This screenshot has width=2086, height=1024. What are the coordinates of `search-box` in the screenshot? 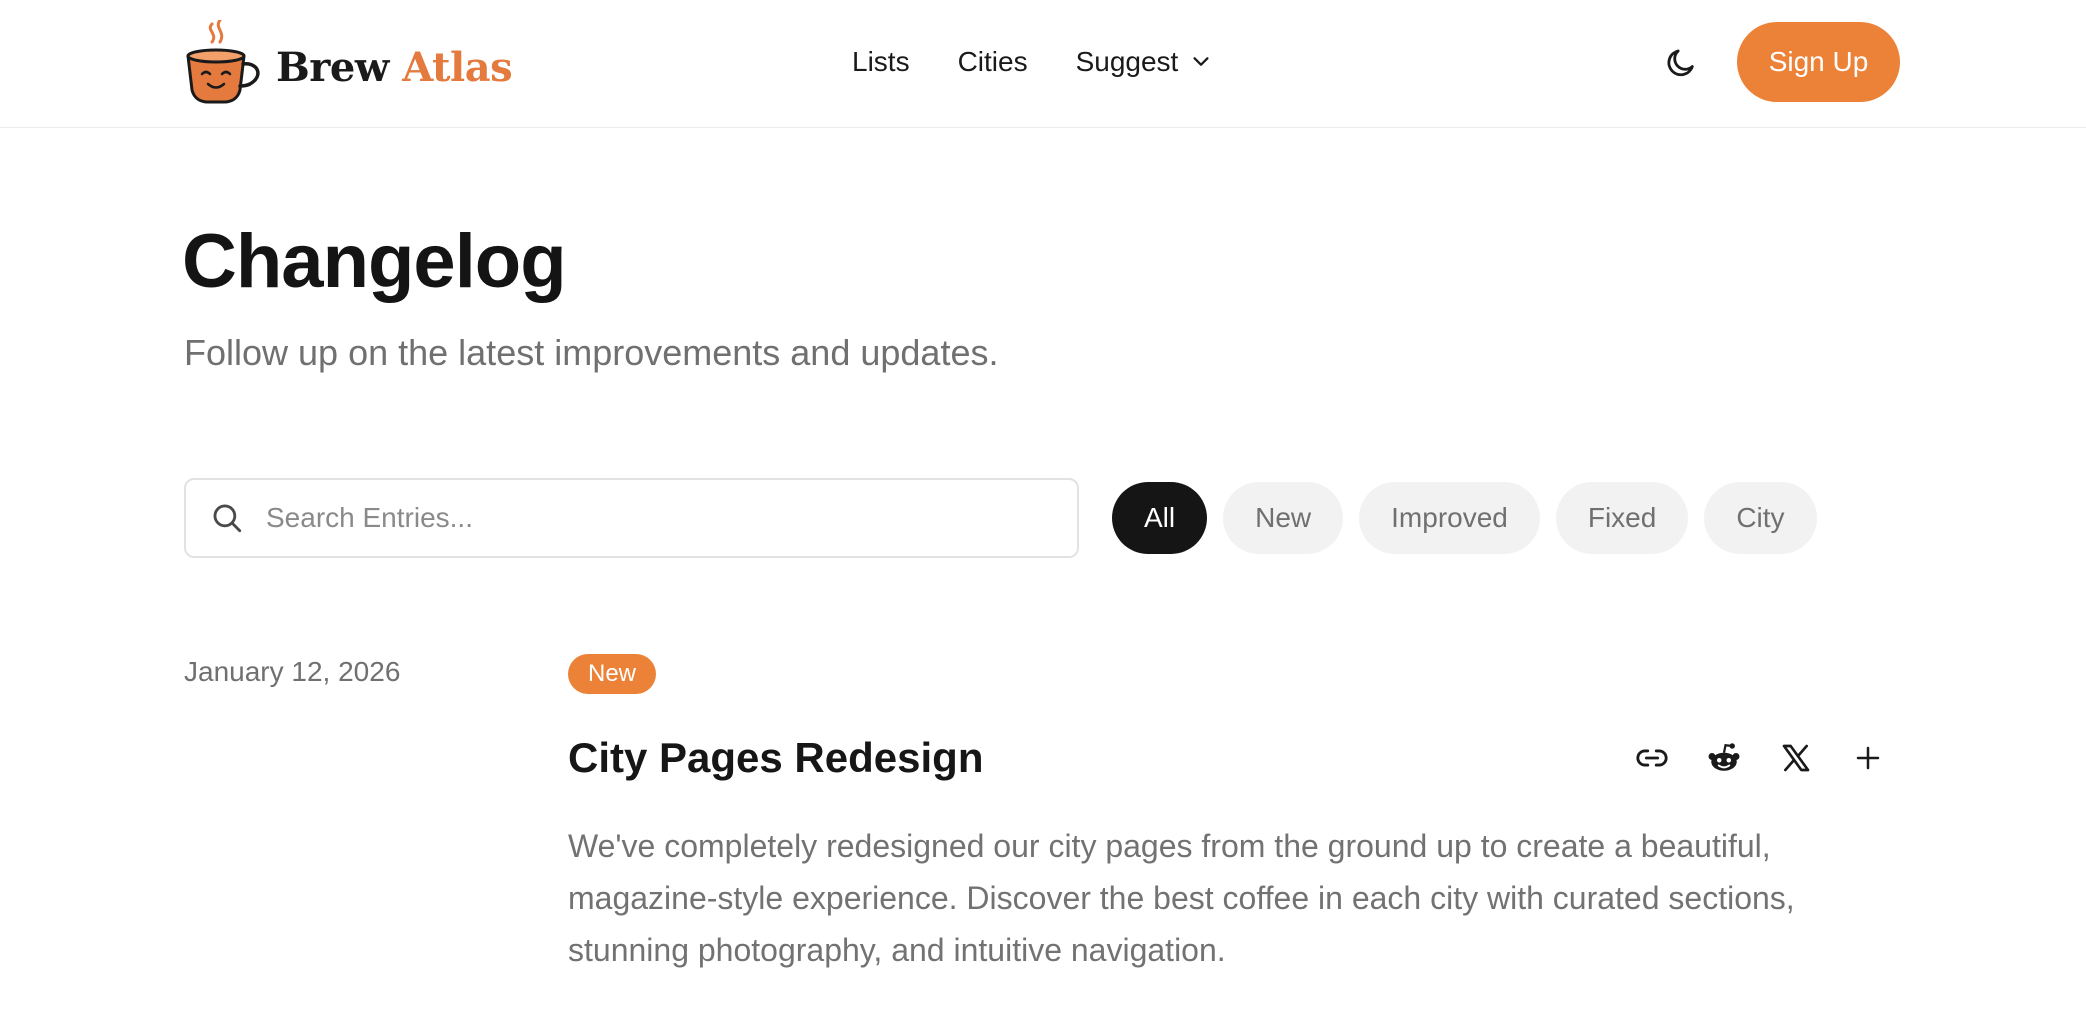 It's located at (631, 518).